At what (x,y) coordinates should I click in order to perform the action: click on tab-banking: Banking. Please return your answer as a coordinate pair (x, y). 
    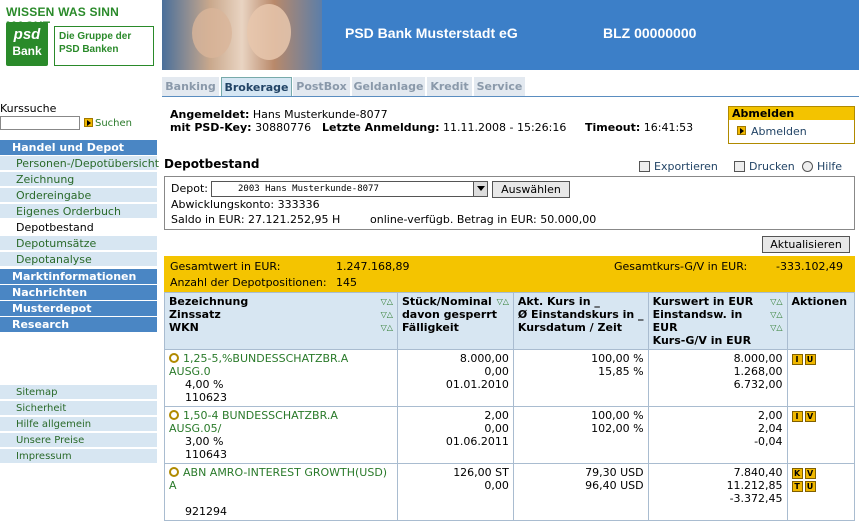
    Looking at the image, I should click on (191, 87).